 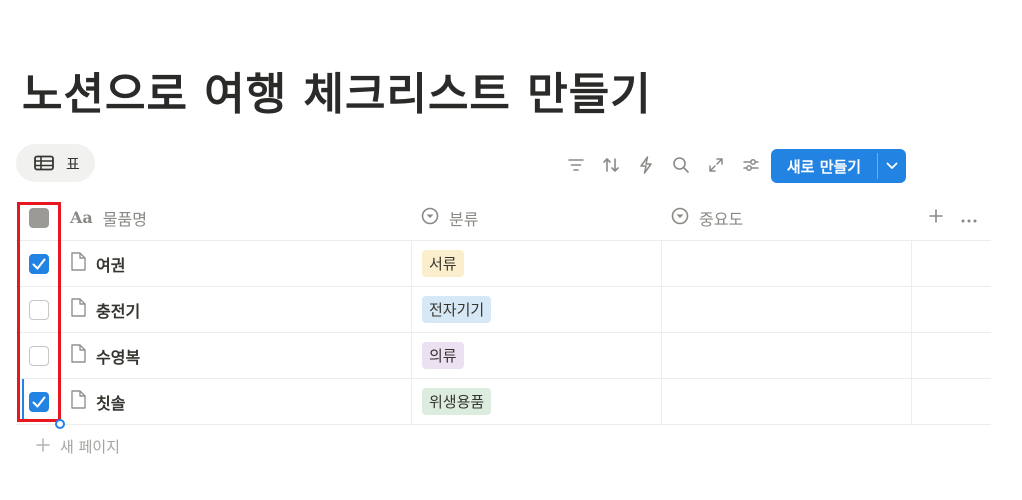 I want to click on table-row: 칫솔 위생용품, so click(x=503, y=402).